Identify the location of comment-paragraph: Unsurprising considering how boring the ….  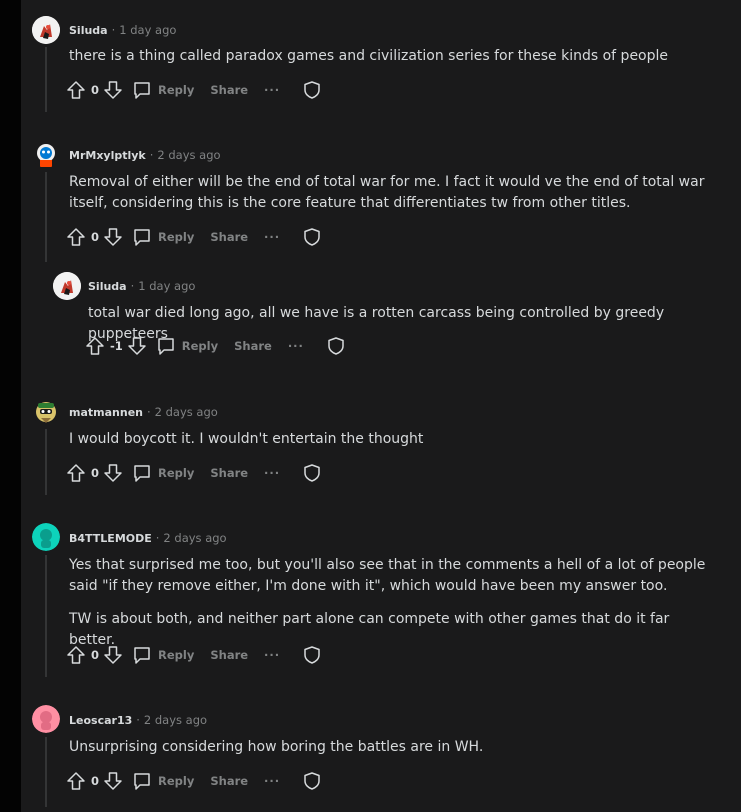
(276, 747).